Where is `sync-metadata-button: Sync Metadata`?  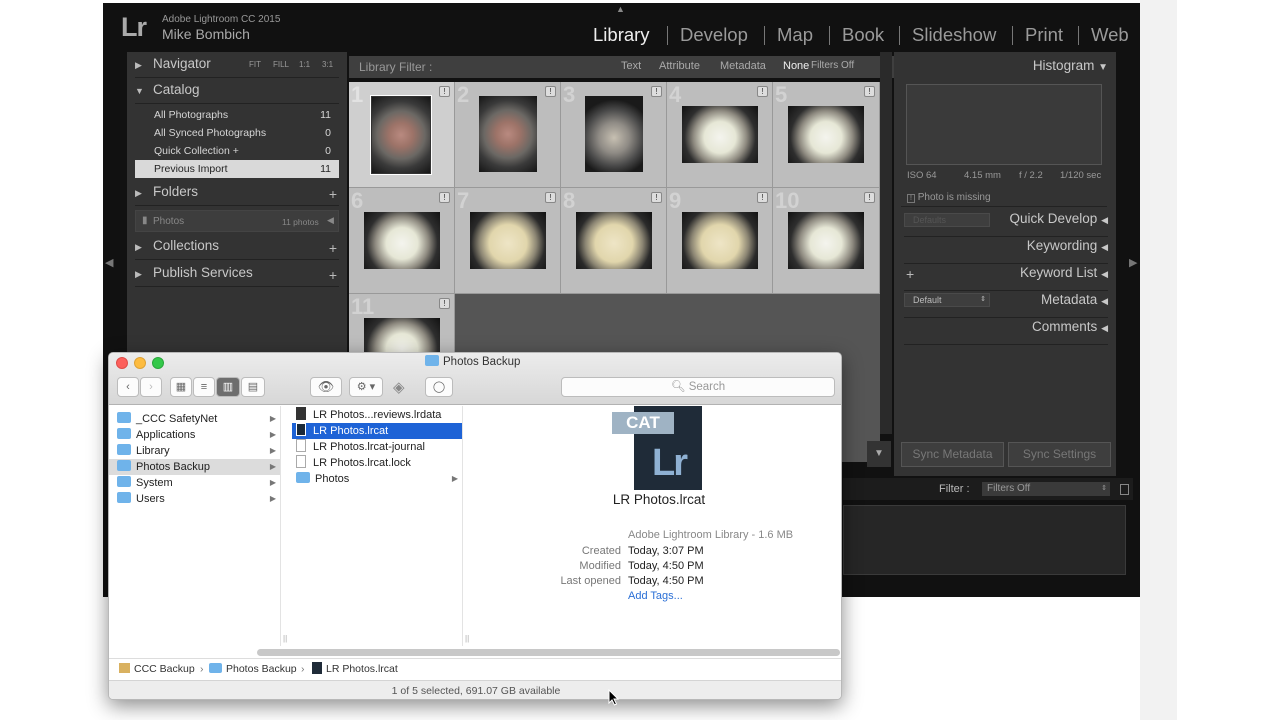 sync-metadata-button: Sync Metadata is located at coordinates (952, 454).